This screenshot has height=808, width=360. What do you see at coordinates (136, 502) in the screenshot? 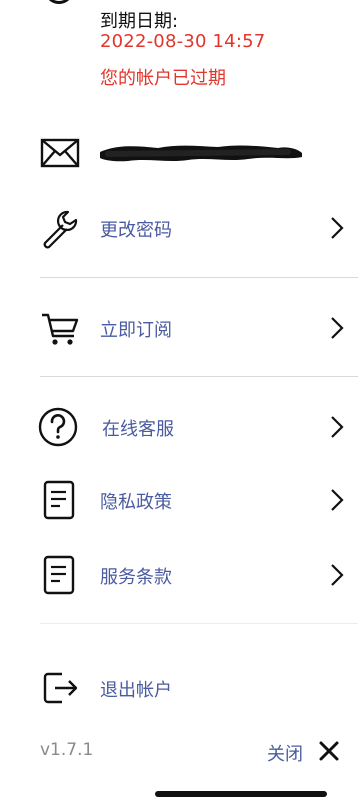
I see `menu-item-label: 隐私政策` at bounding box center [136, 502].